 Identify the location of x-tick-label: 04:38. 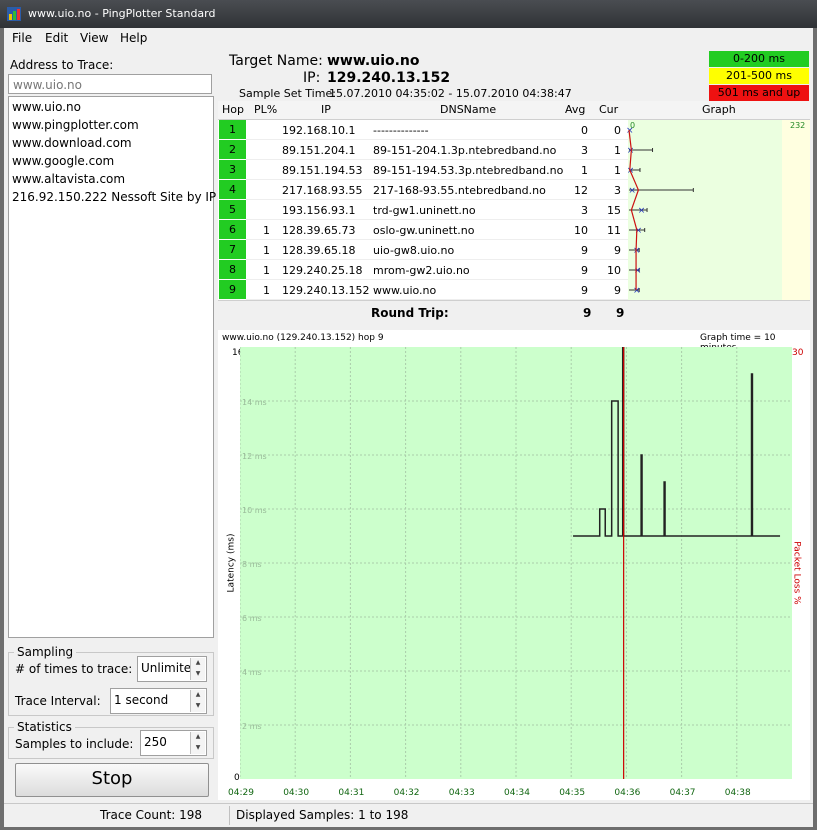
(737, 793).